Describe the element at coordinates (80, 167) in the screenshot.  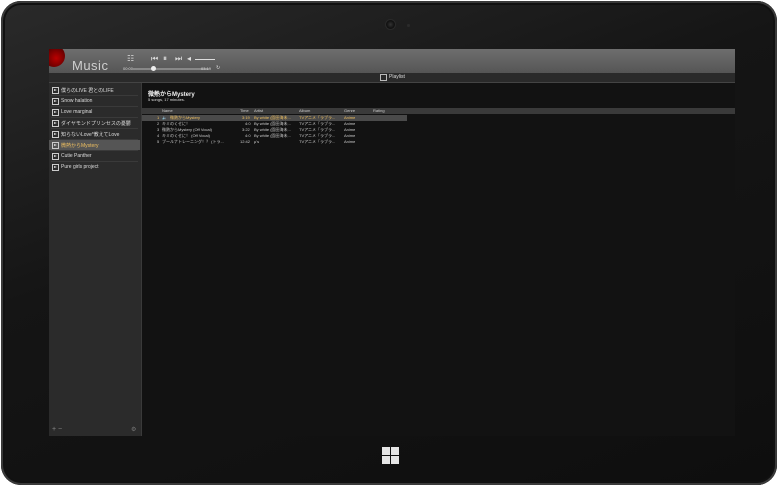
I see `sidebar-item-label: Pure girls project` at that location.